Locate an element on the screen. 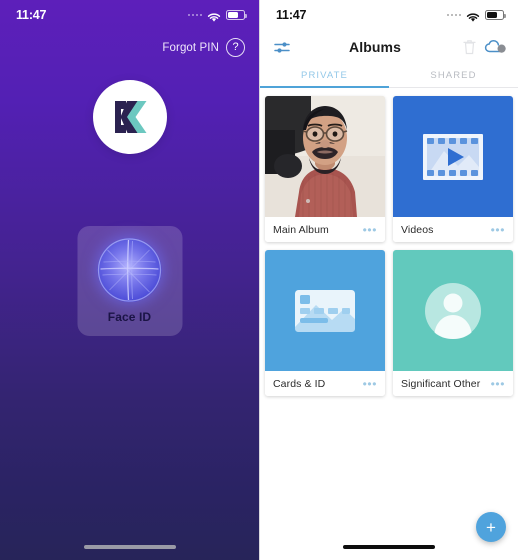 Image resolution: width=518 pixels, height=560 pixels. app-bar: Albums is located at coordinates (389, 47).